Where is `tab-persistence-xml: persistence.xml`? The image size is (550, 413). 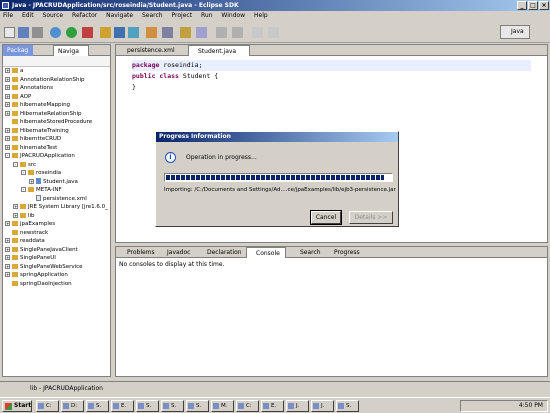
tab-persistence-xml: persistence.xml is located at coordinates (153, 50).